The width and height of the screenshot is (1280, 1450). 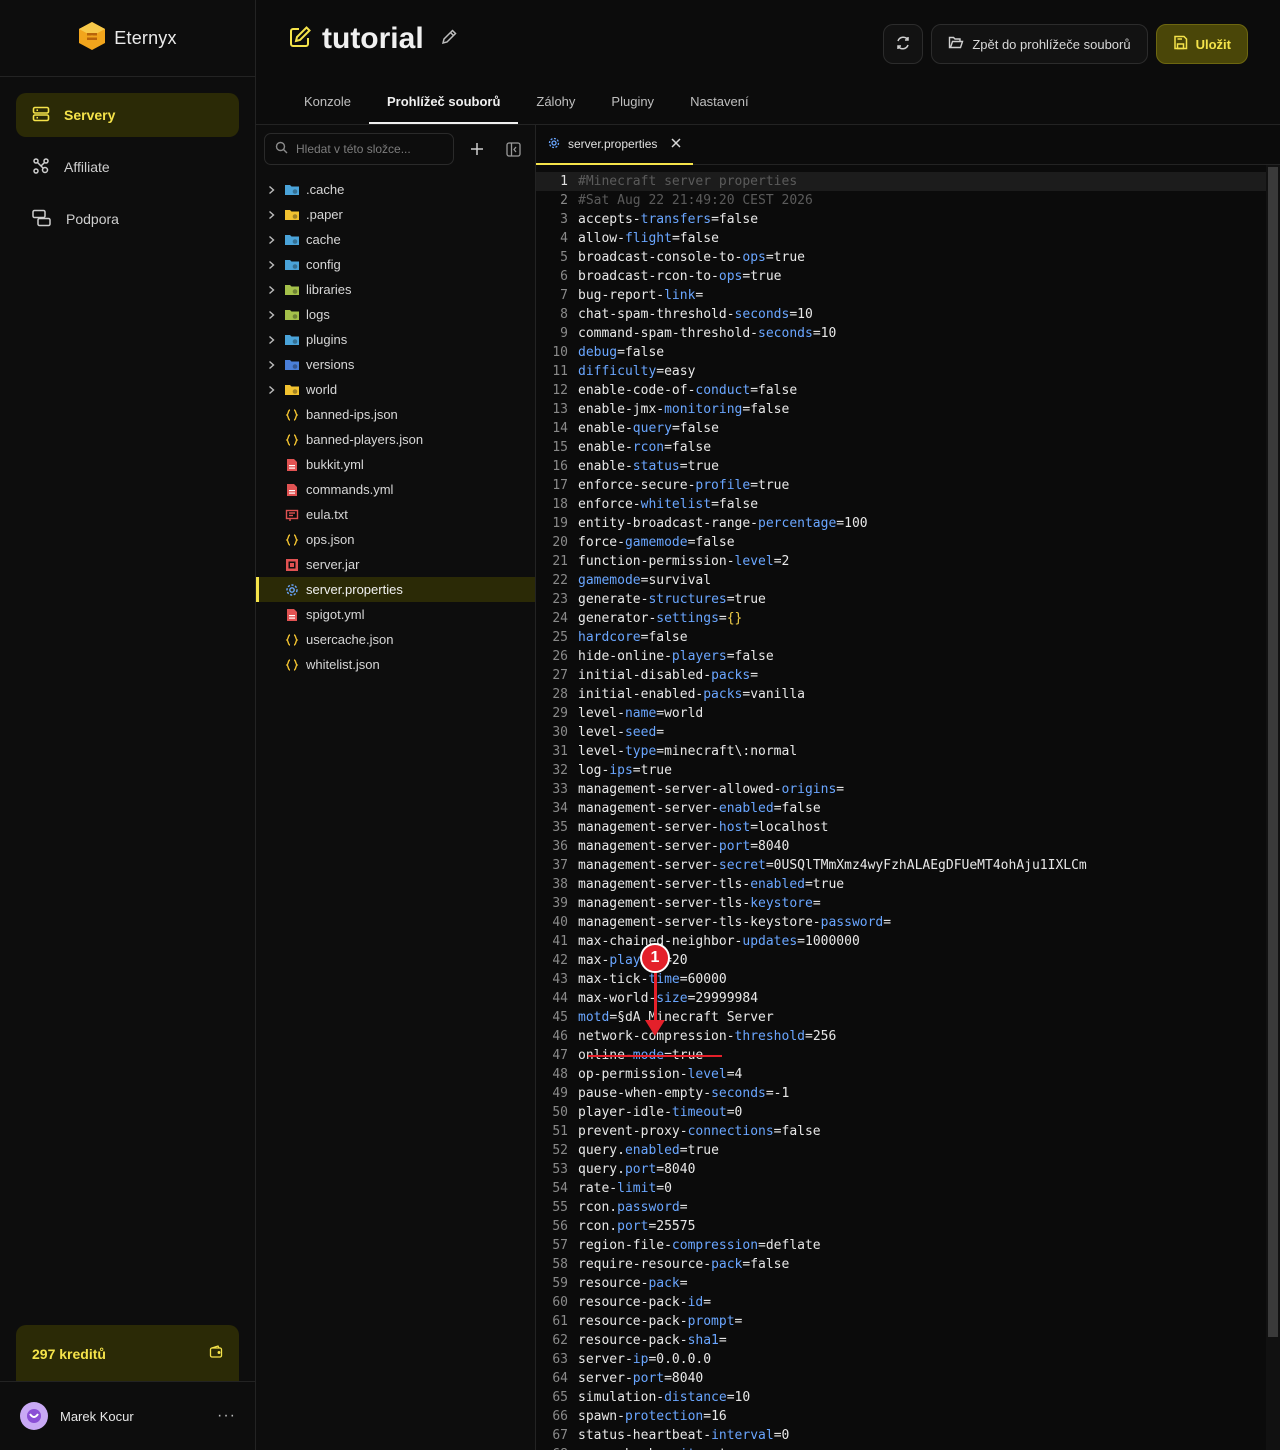 I want to click on tab-prohlizec-souboru: Prohlížeč souborů, so click(x=443, y=104).